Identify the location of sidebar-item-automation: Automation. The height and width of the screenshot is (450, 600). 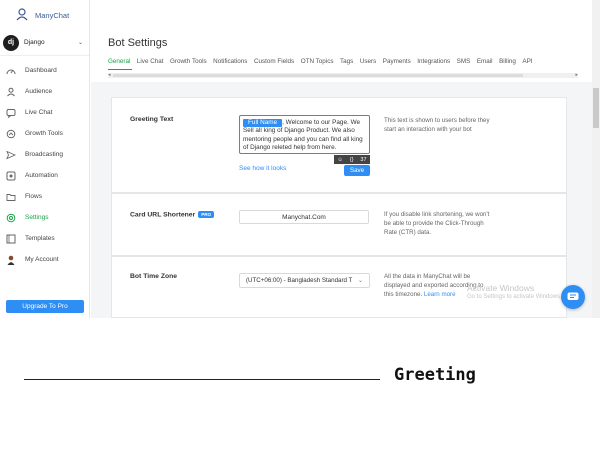
(44, 175).